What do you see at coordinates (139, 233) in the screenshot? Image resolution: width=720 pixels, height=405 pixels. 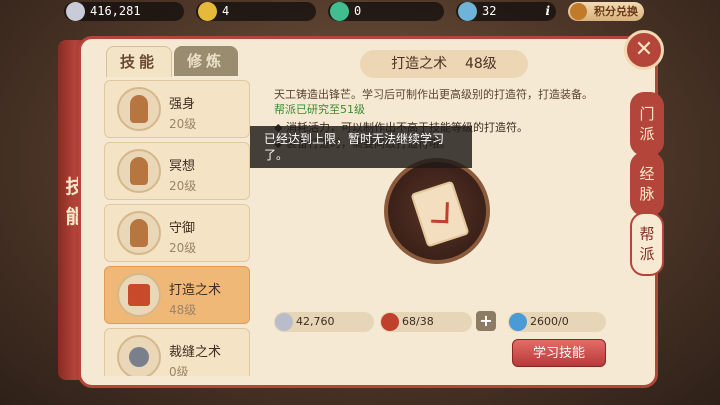 I see `monk-defense-icon` at bounding box center [139, 233].